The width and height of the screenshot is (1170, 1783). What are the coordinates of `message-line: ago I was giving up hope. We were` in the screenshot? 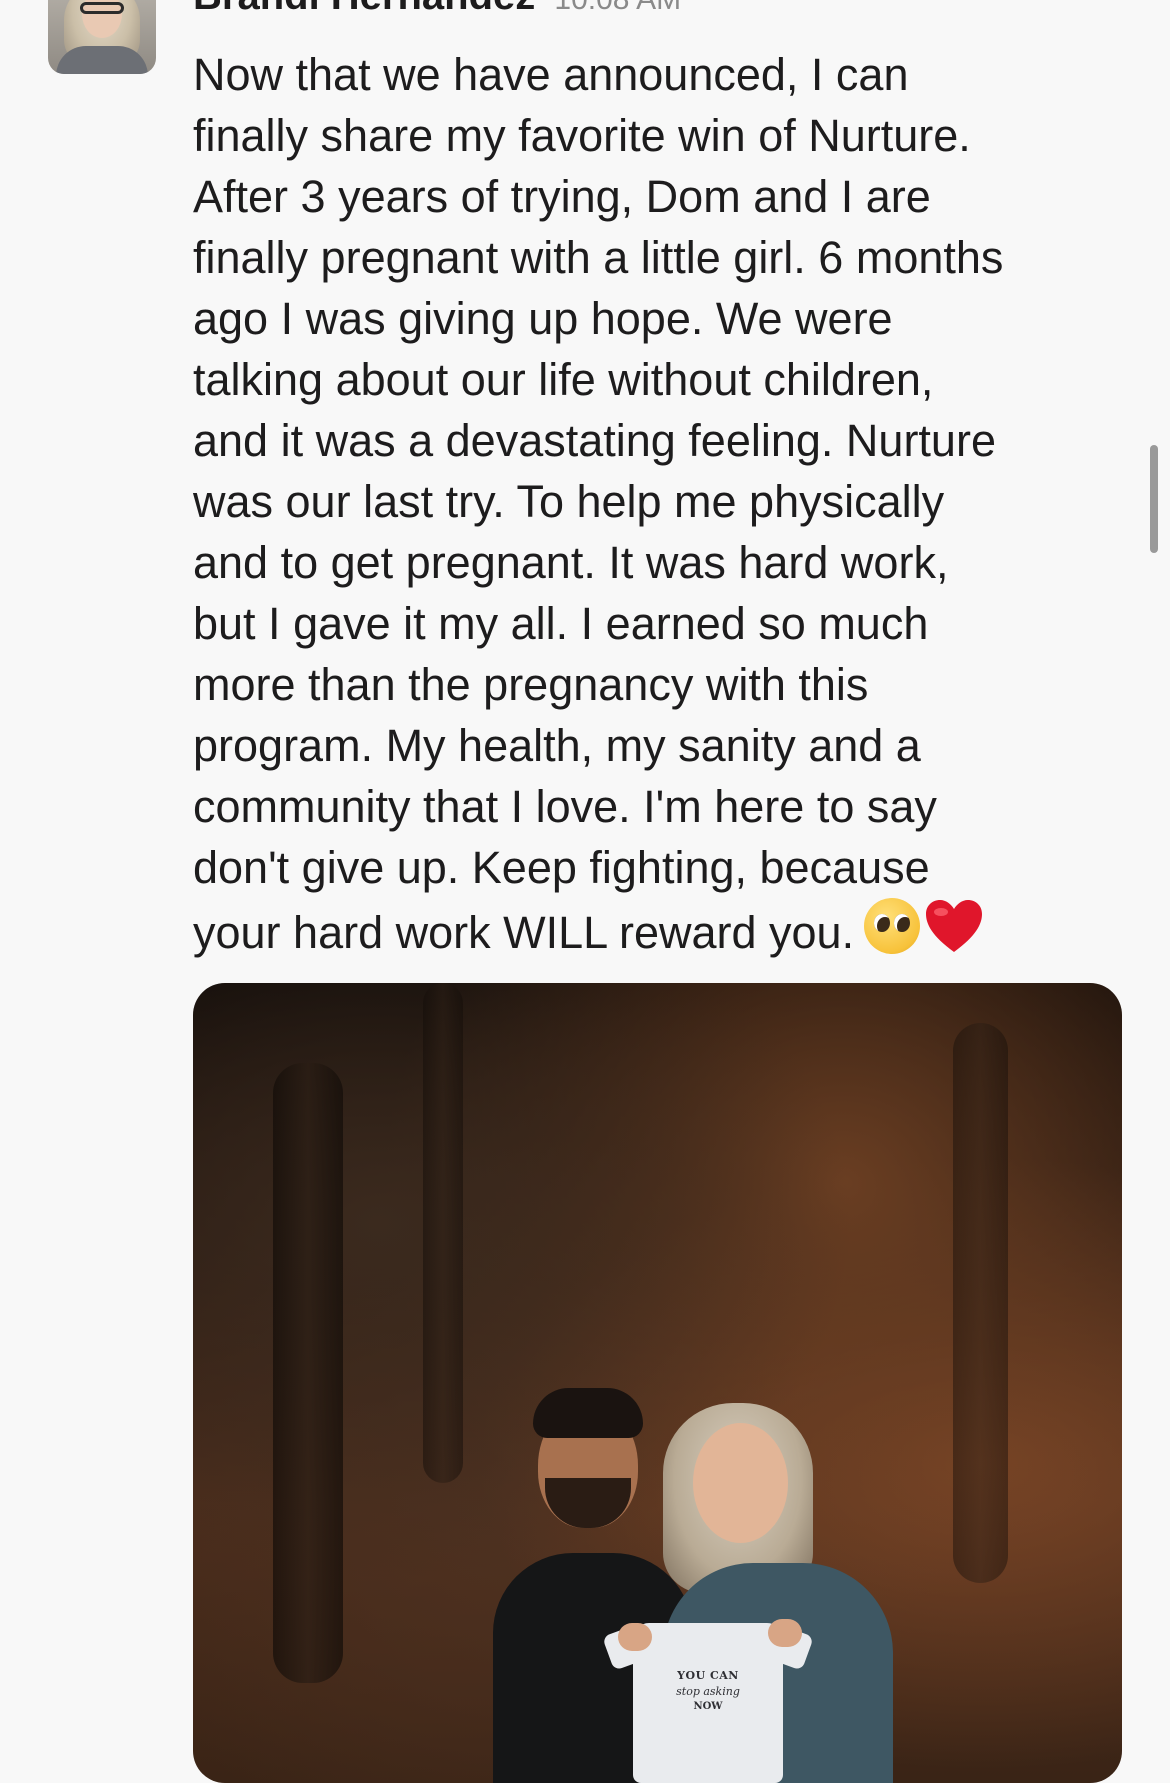 It's located at (543, 318).